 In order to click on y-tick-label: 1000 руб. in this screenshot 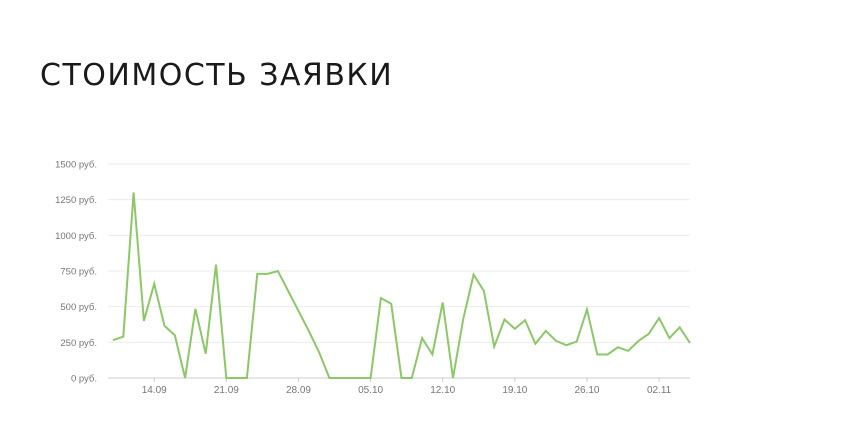, I will do `click(76, 236)`.